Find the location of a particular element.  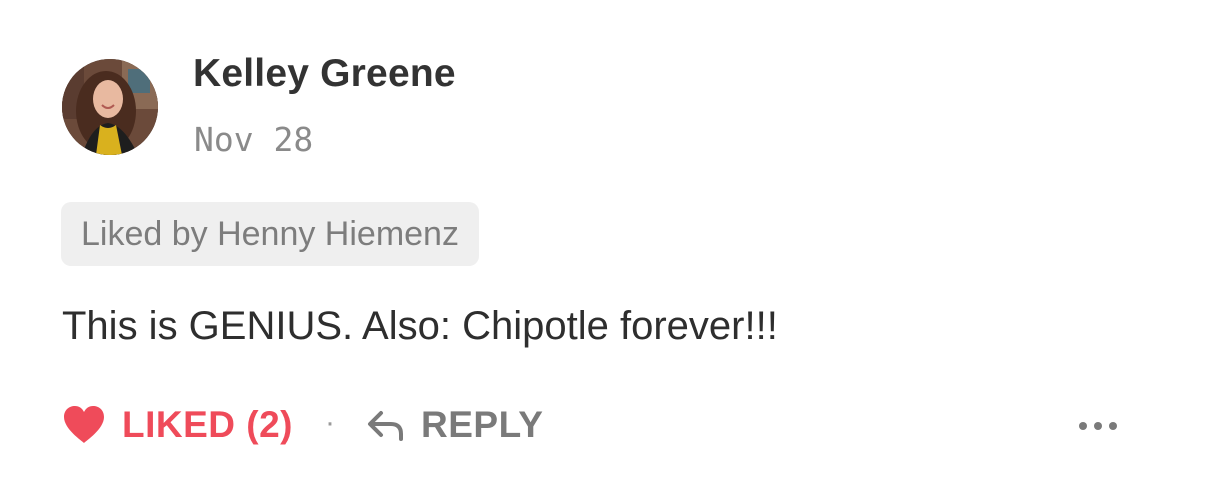

like-label: LIKED (2) is located at coordinates (207, 424).